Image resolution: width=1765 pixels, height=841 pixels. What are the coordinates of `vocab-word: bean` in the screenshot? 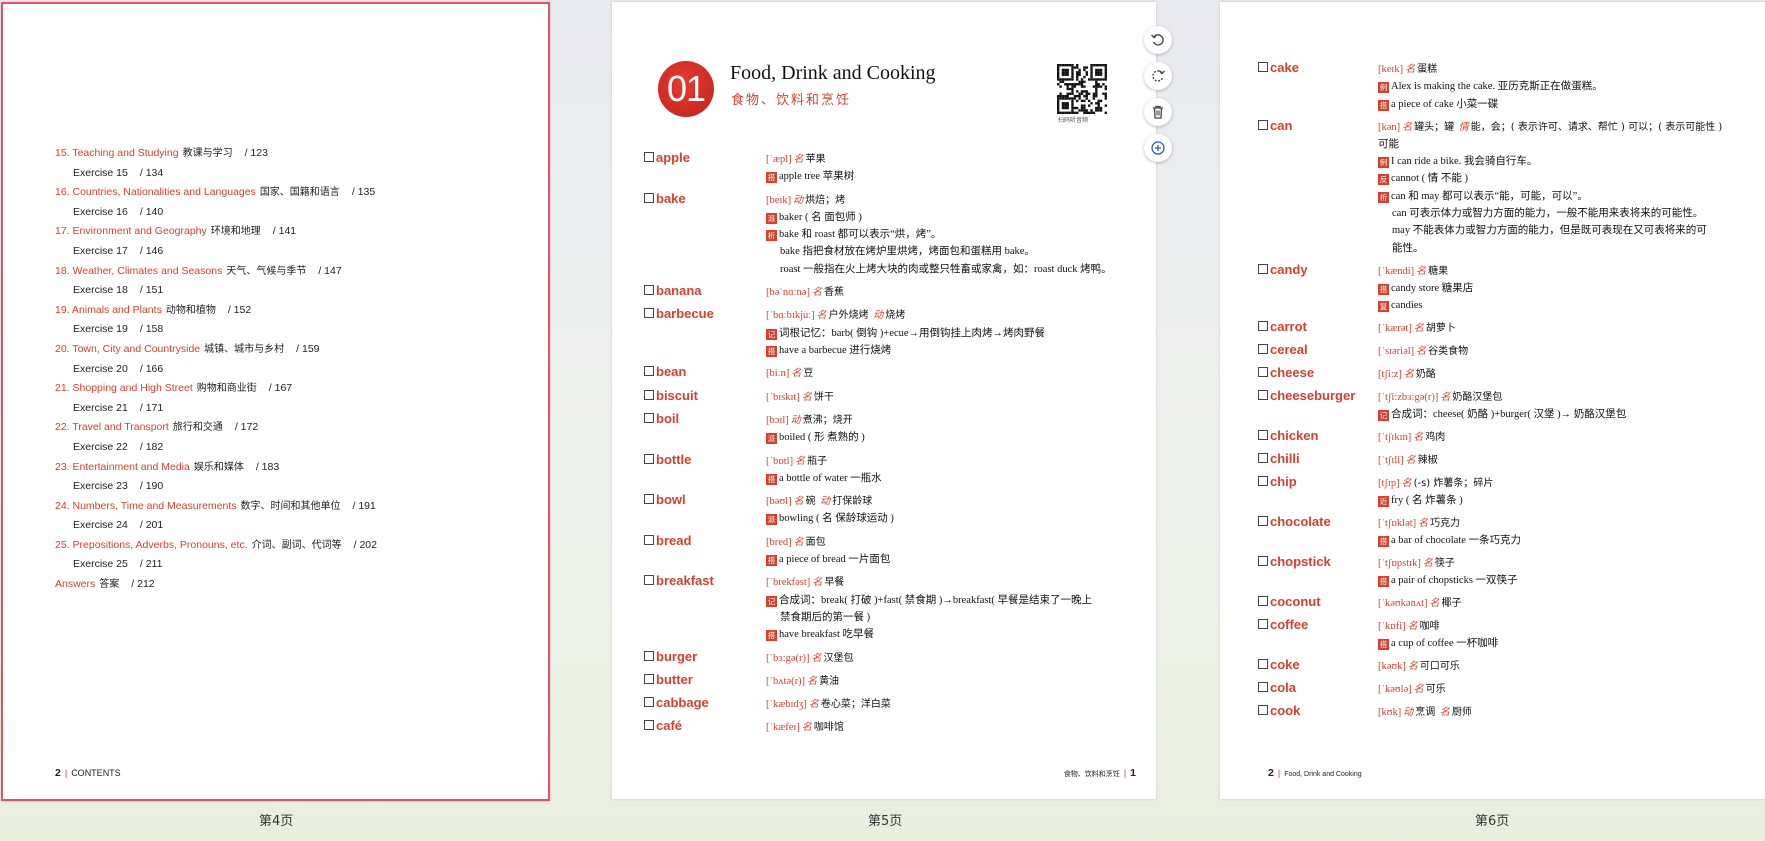 It's located at (665, 371).